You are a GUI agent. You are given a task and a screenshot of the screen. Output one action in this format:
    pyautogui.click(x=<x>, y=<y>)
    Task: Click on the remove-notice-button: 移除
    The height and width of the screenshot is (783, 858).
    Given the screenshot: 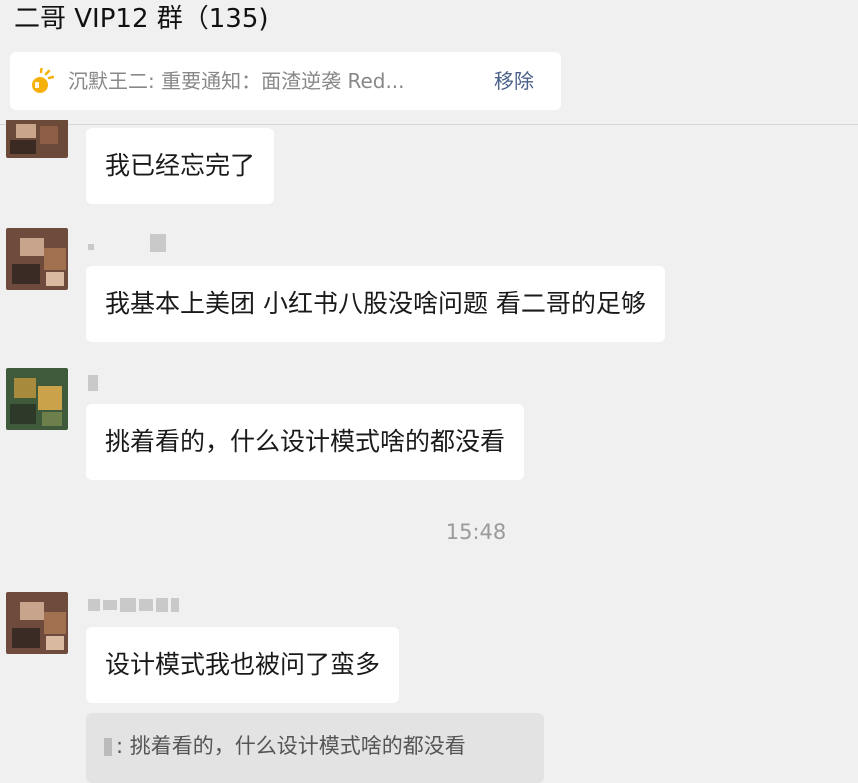 What is the action you would take?
    pyautogui.click(x=514, y=81)
    